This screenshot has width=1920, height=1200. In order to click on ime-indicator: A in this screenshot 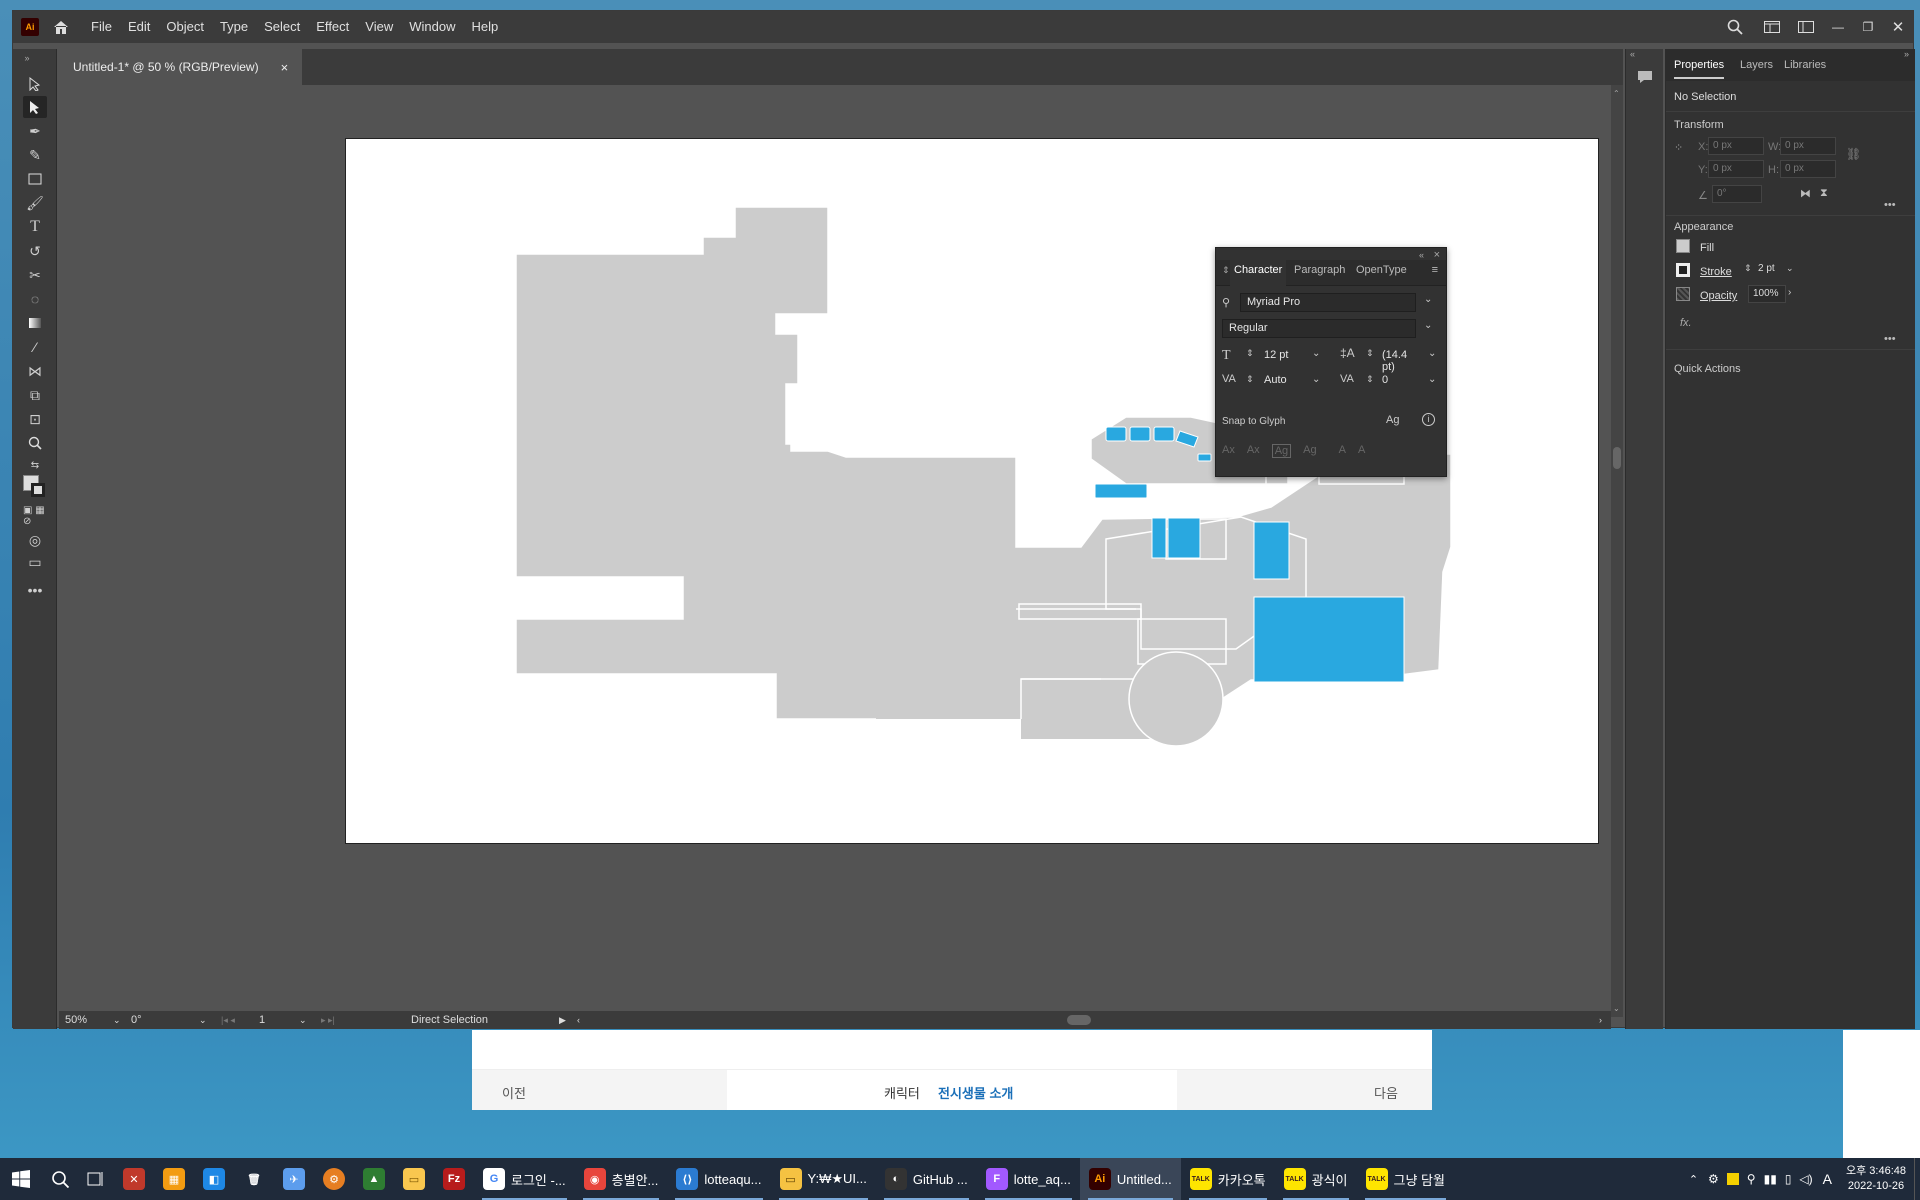, I will do `click(1827, 1179)`.